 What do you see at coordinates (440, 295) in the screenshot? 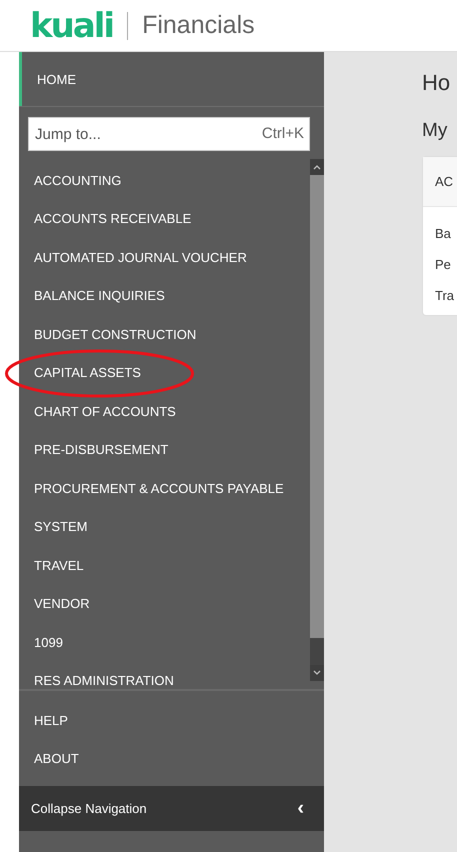
I see `card-link: Tra` at bounding box center [440, 295].